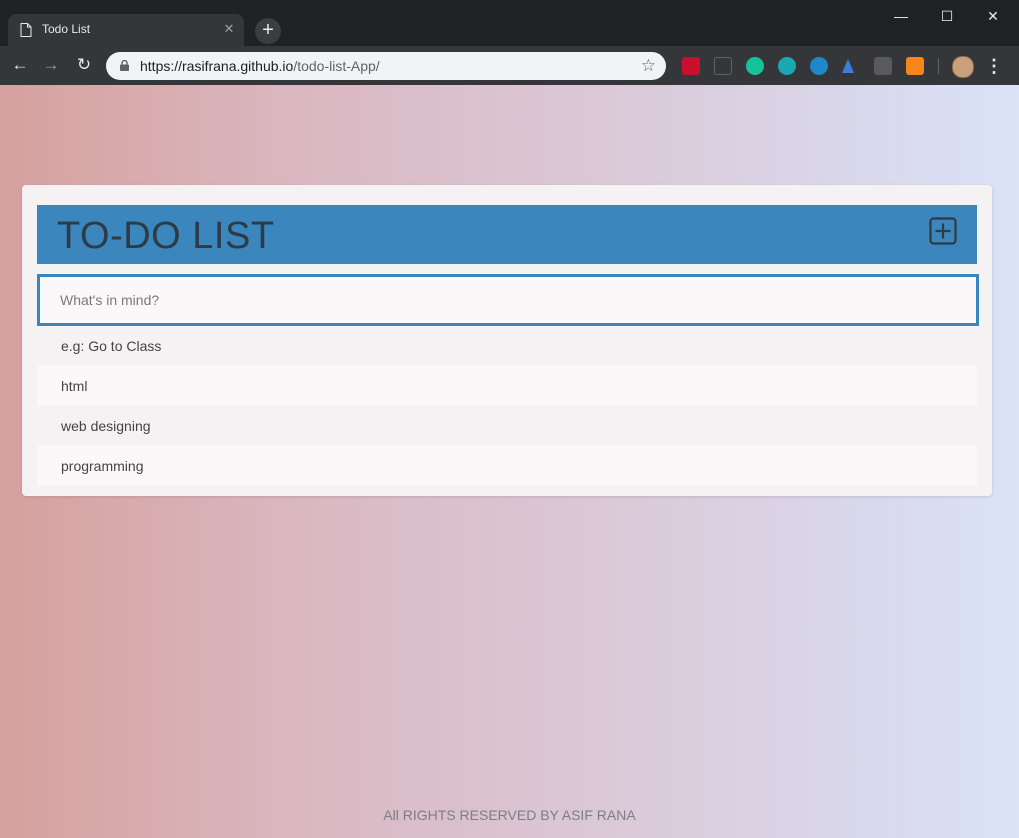  I want to click on todo-item: web designing, so click(507, 426).